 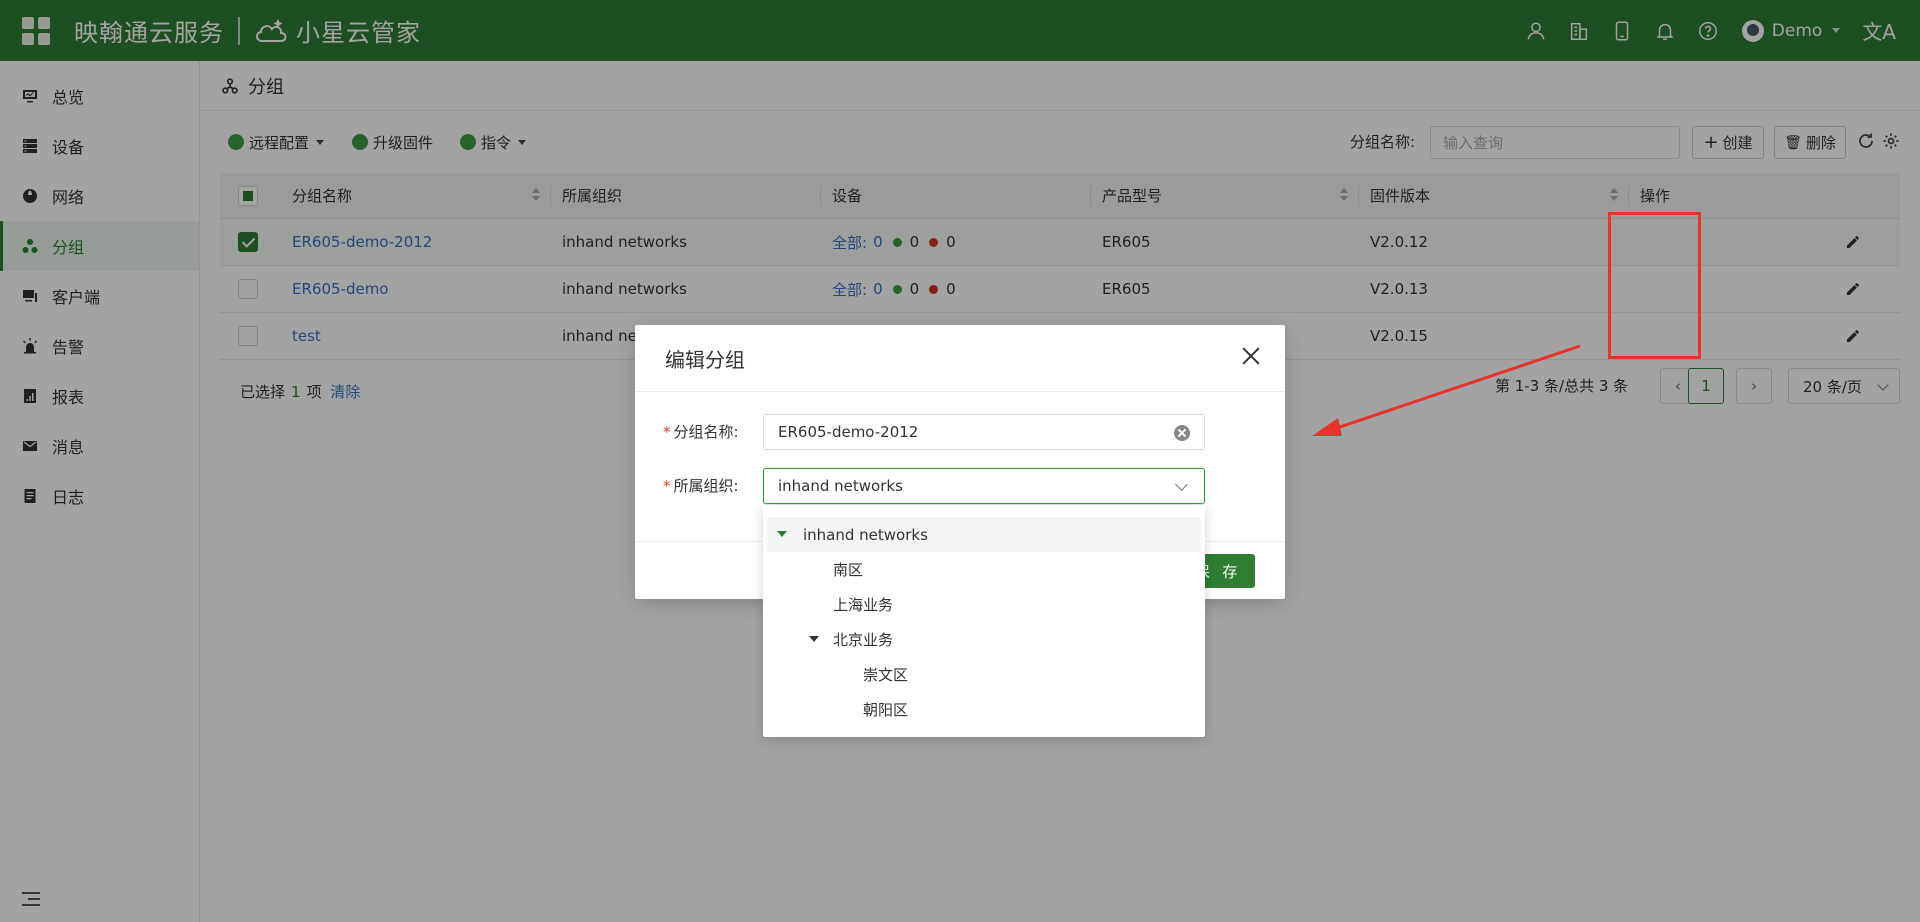 I want to click on sidebar-item-network: 网络, so click(x=99, y=196).